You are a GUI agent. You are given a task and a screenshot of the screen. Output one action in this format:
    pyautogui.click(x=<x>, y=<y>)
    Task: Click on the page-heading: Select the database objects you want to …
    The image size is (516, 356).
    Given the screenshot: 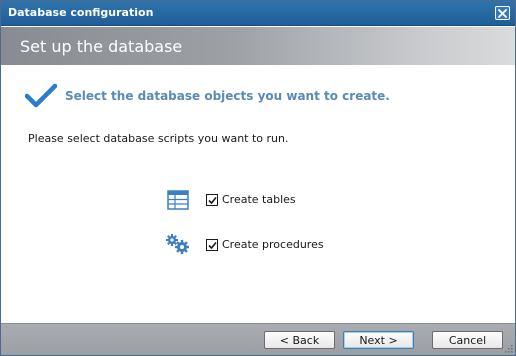 What is the action you would take?
    pyautogui.click(x=227, y=96)
    